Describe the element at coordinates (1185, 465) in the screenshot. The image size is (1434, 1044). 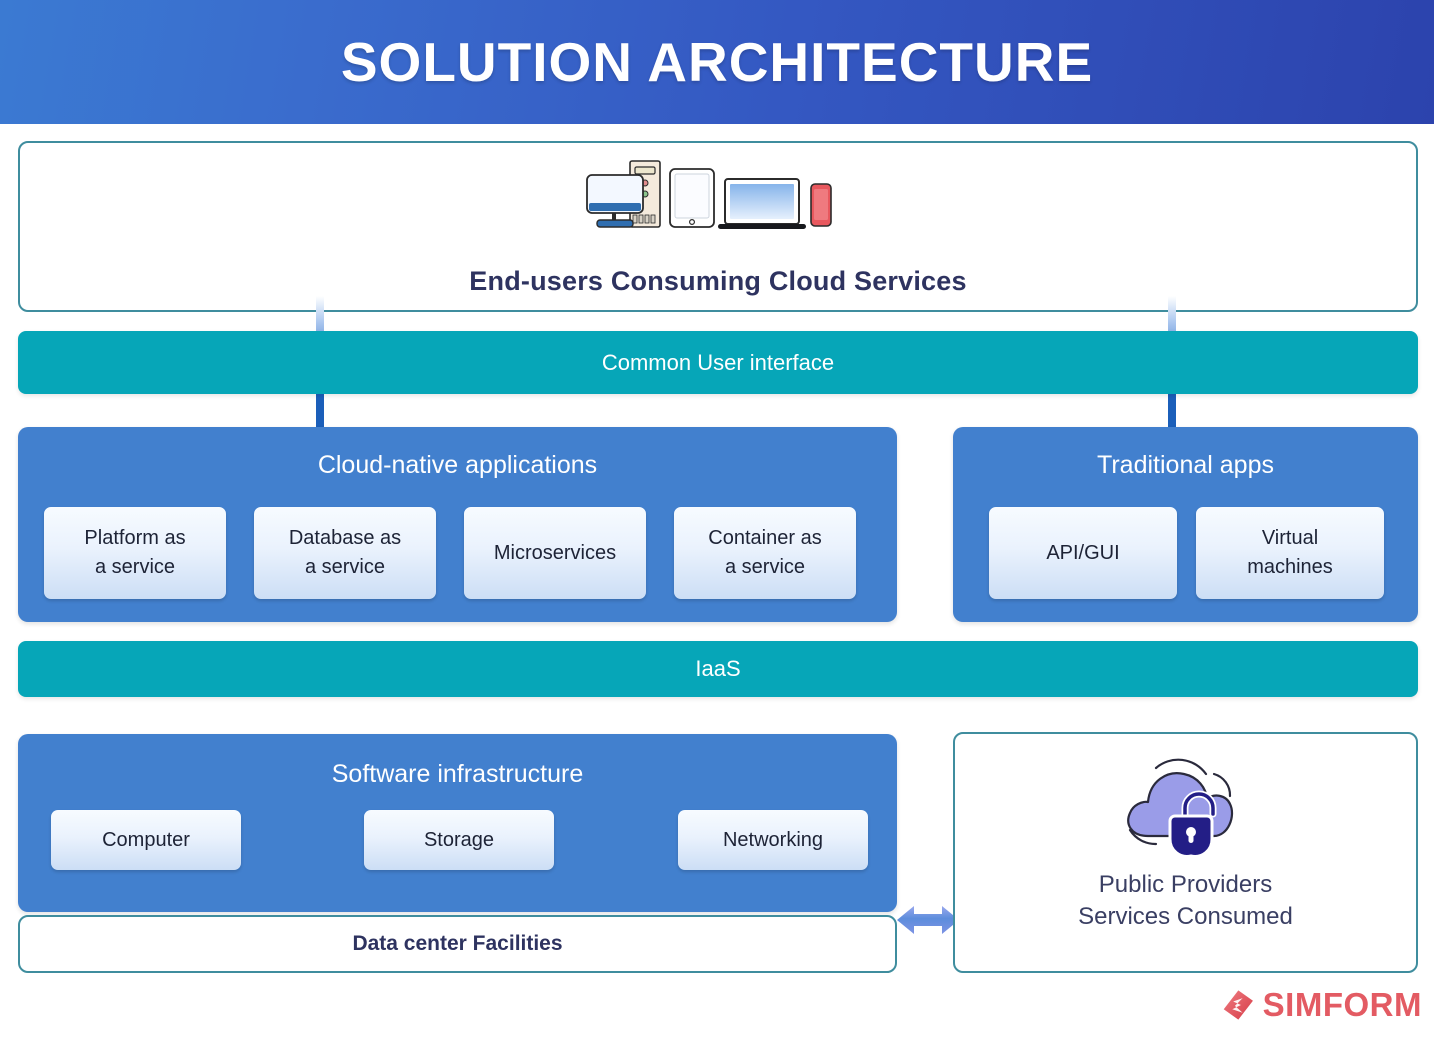
I see `traditional-apps-title: Traditional apps` at that location.